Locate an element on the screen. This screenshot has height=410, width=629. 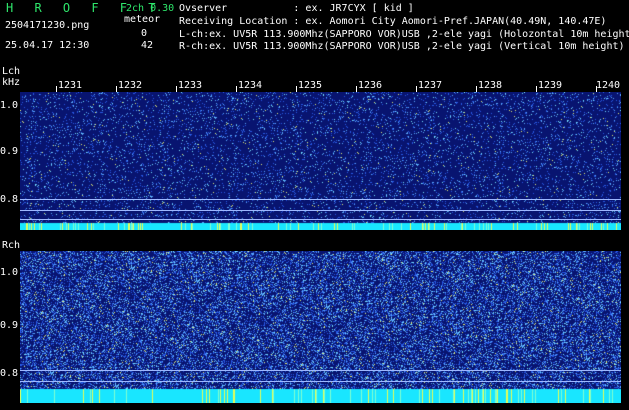
xtick-1231: 1231 is located at coordinates (70, 85).